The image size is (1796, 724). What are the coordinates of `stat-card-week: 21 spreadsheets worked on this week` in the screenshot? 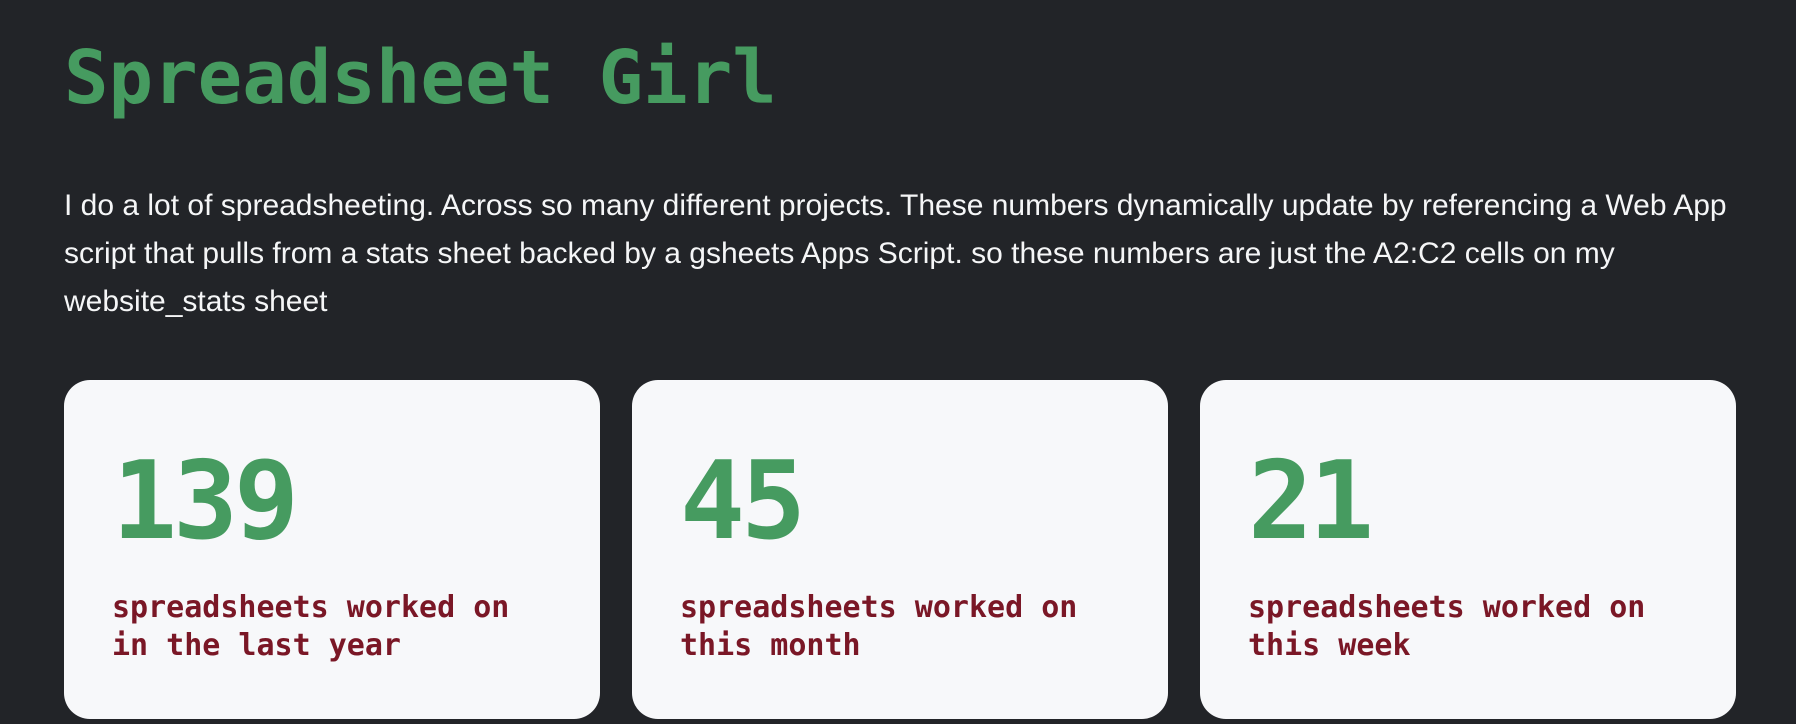 It's located at (1468, 549).